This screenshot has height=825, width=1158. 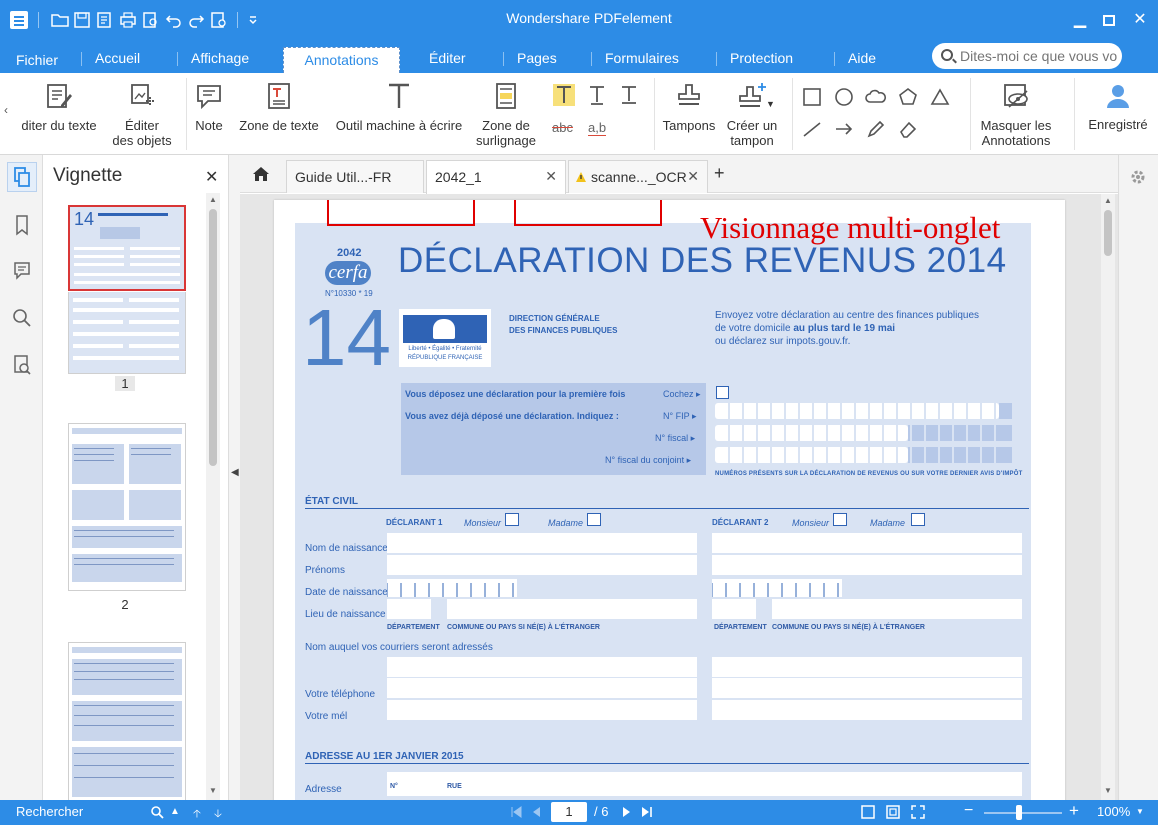 I want to click on page-number-input: 1, so click(x=569, y=812).